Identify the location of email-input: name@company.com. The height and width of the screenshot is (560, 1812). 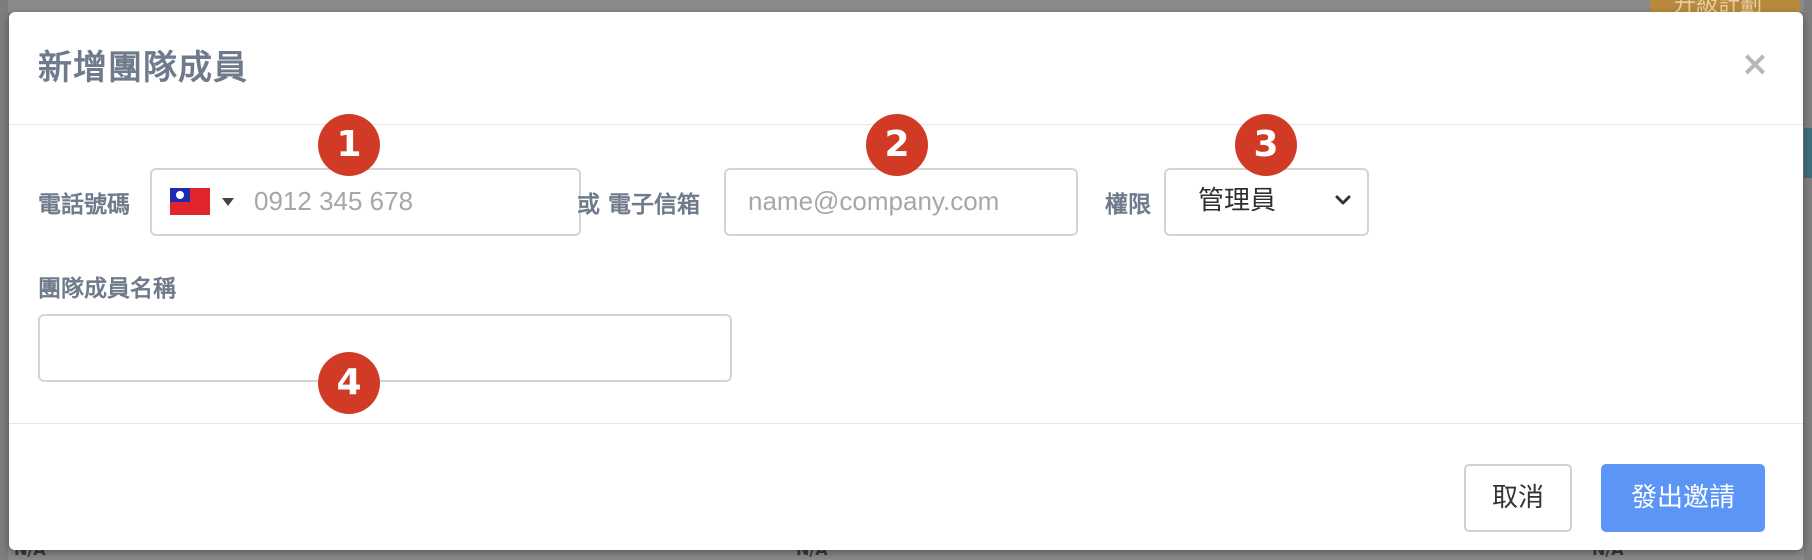
(901, 202).